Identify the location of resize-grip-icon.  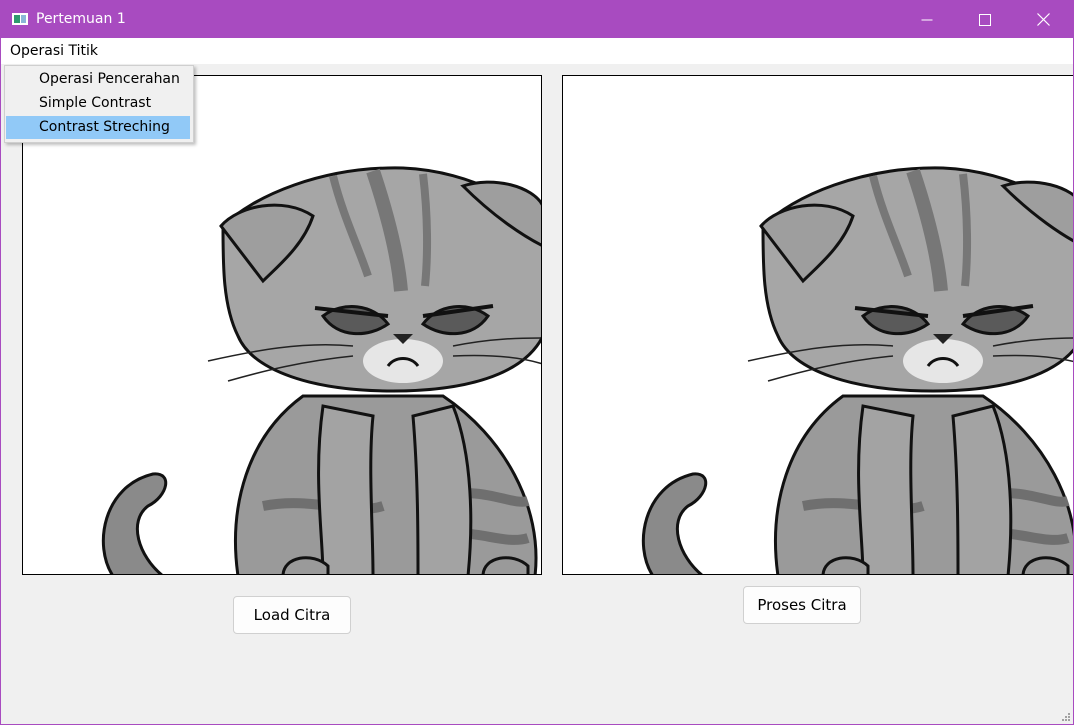
(1066, 717).